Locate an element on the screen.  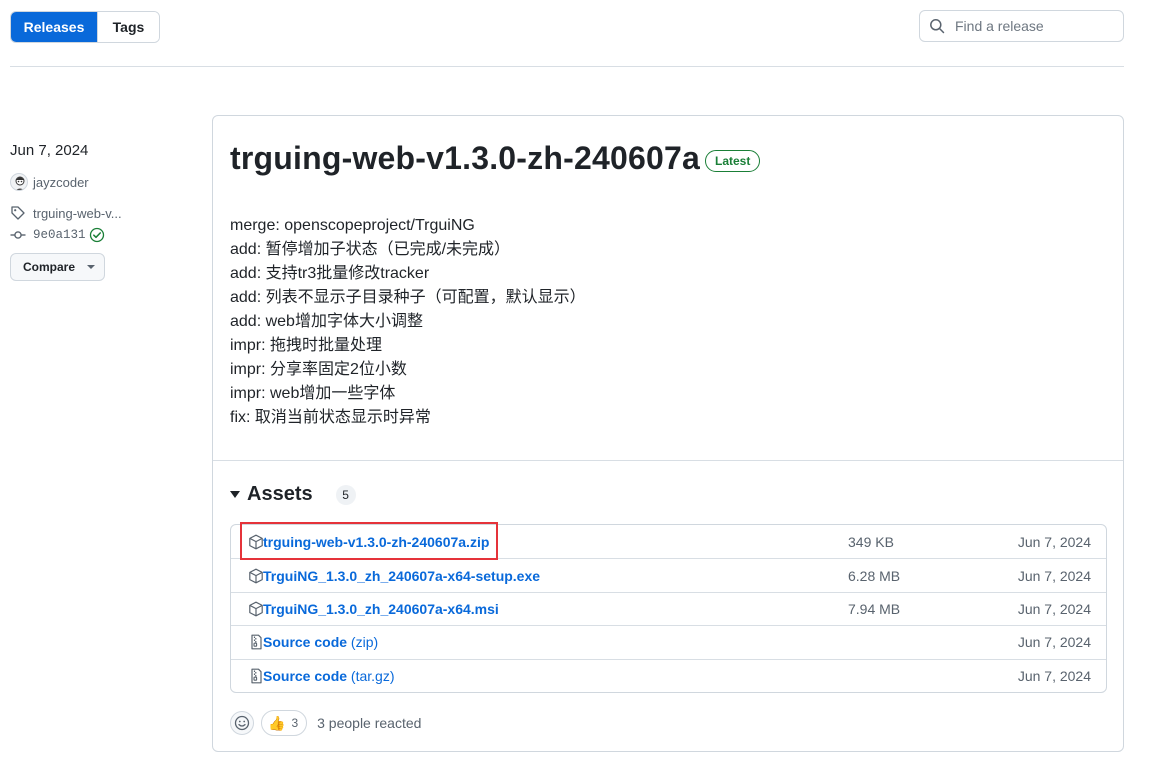
search-icon is located at coordinates (937, 26).